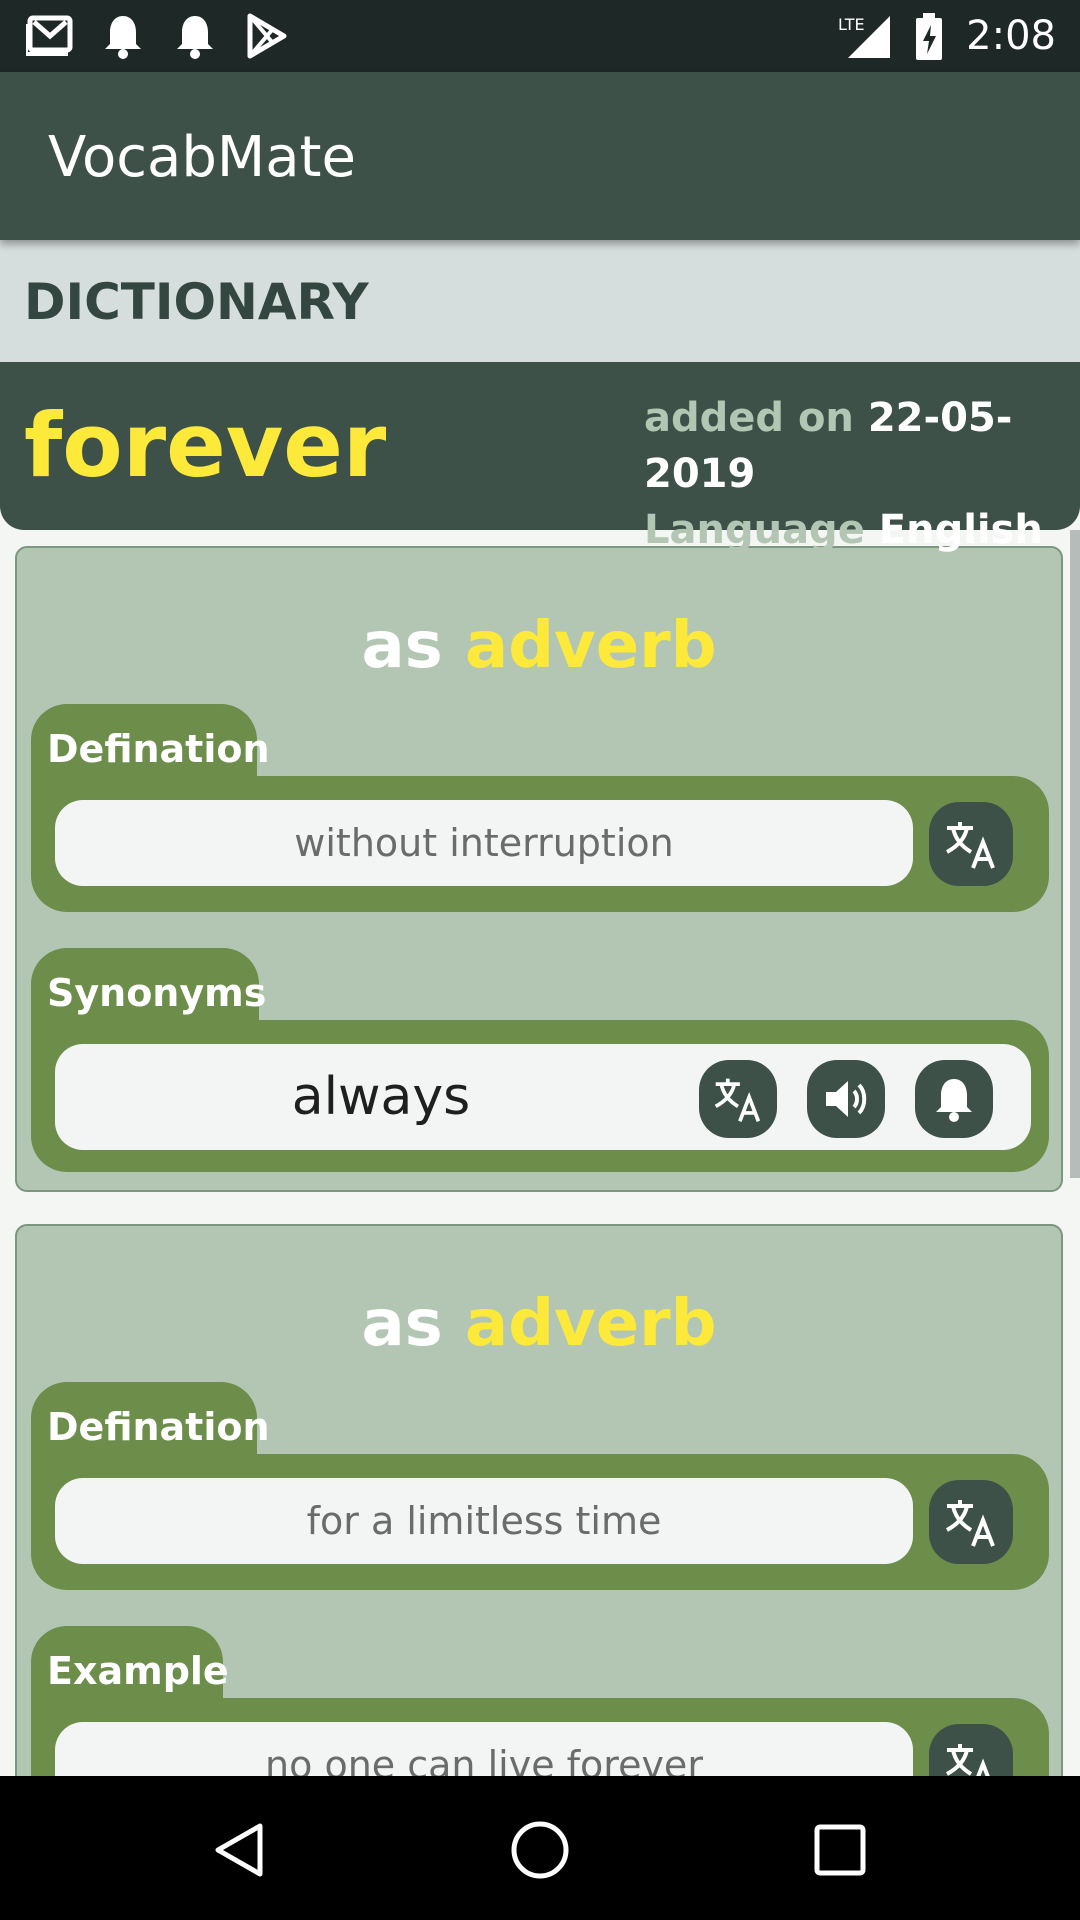 Image resolution: width=1080 pixels, height=1920 pixels. What do you see at coordinates (862, 446) in the screenshot?
I see `added-row: added on 22-05-2019` at bounding box center [862, 446].